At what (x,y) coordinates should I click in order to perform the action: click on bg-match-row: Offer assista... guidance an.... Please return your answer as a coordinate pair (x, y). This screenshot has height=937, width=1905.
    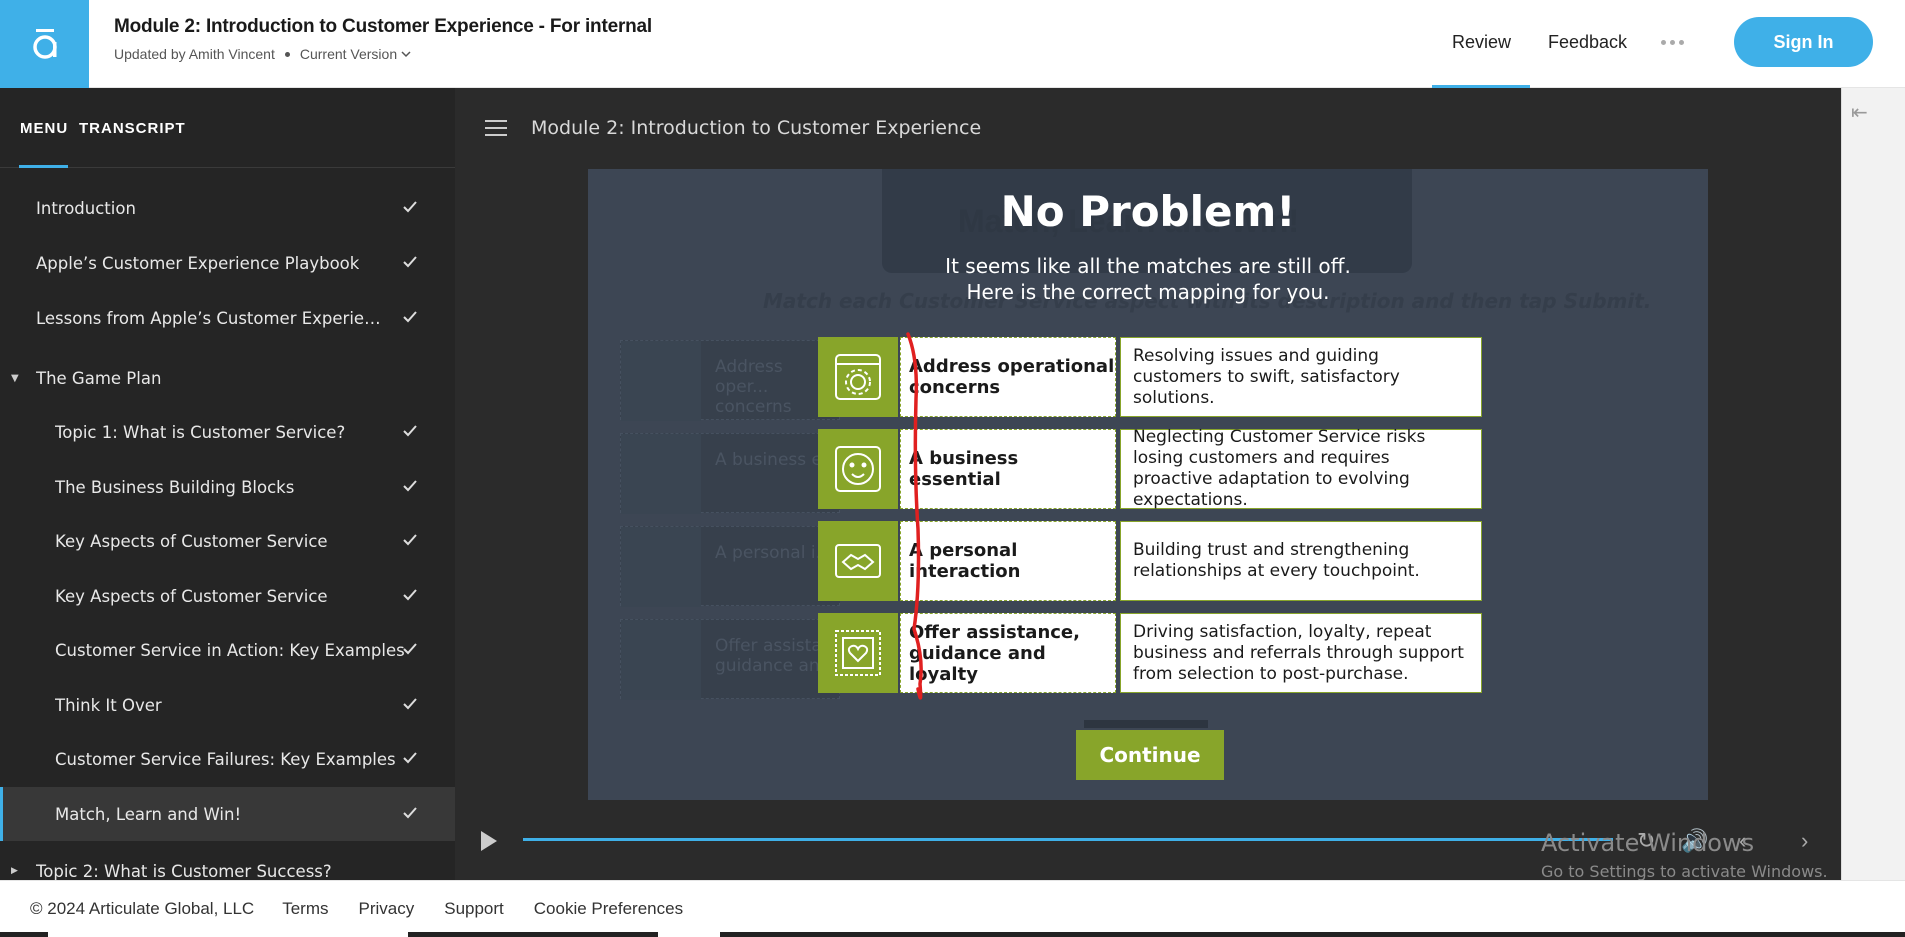
    Looking at the image, I should click on (730, 659).